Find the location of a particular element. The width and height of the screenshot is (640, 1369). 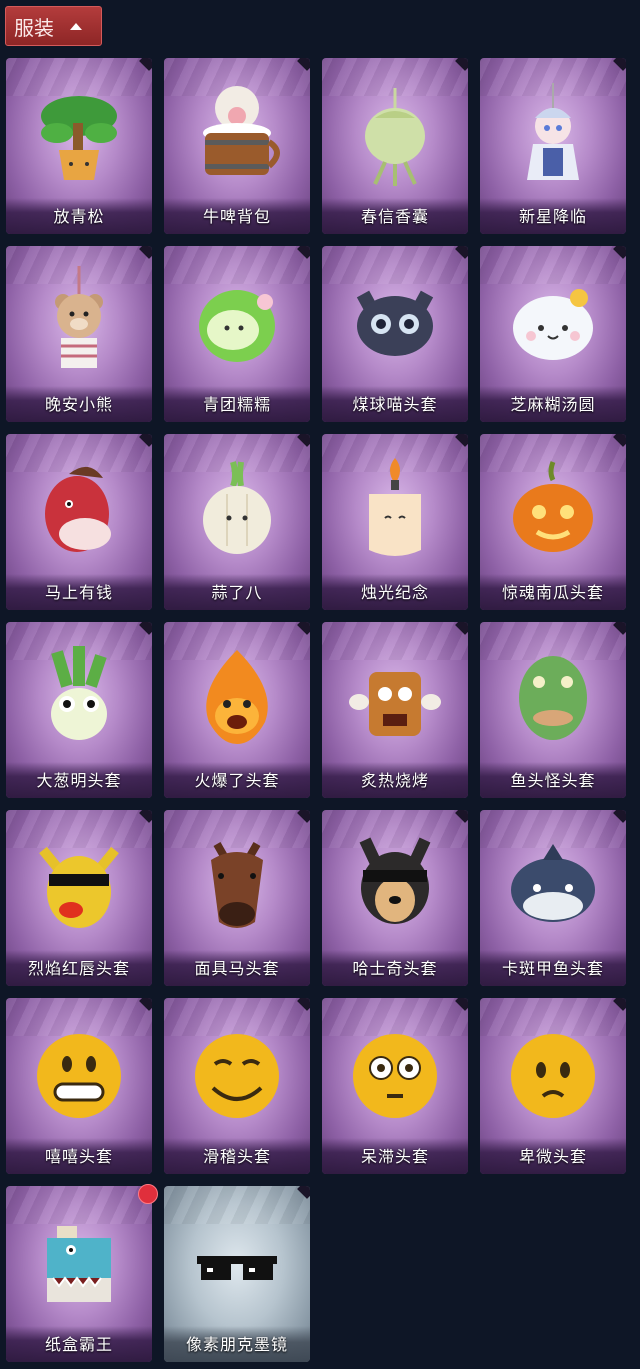

item-name: 蒜了八 is located at coordinates (237, 592).